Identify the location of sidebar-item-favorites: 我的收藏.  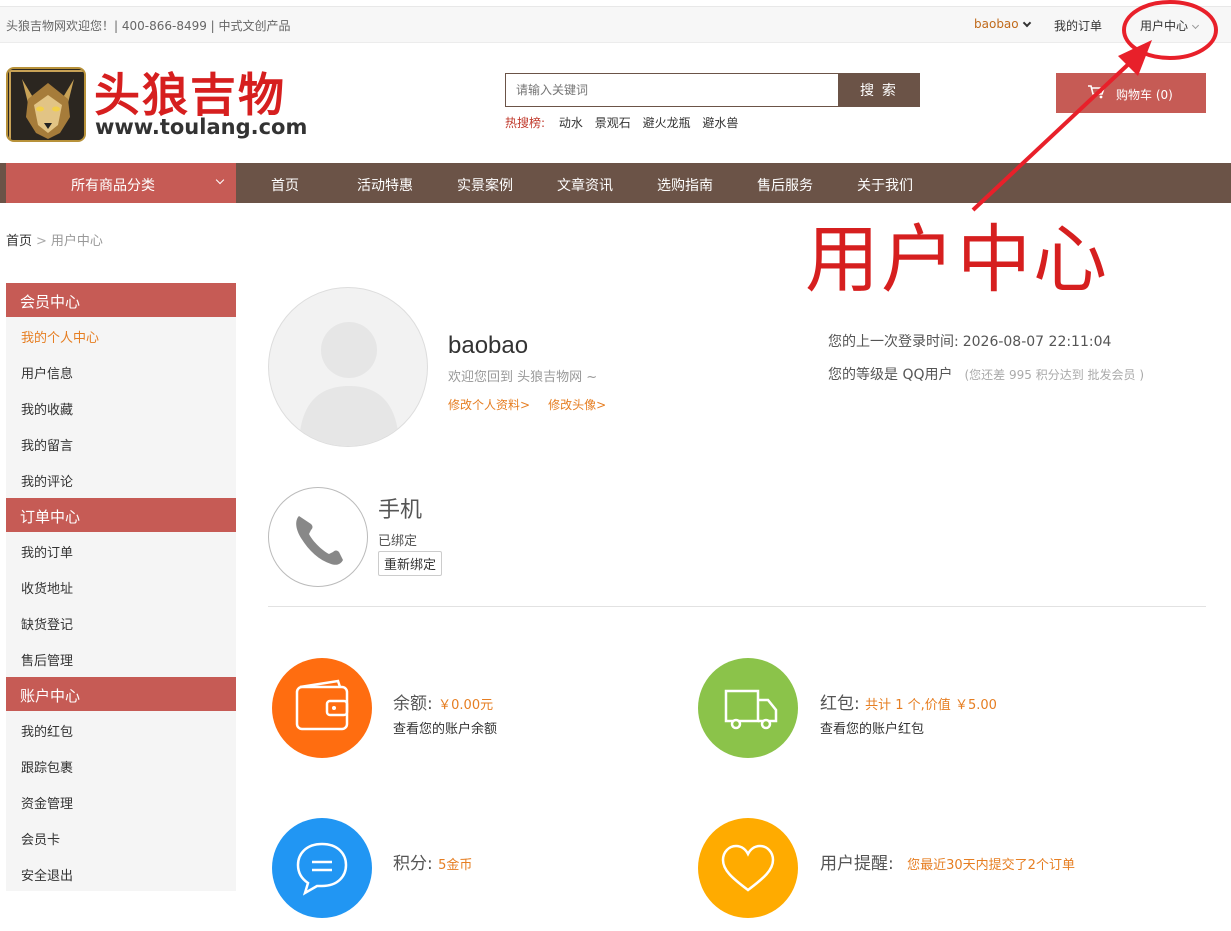
(47, 408).